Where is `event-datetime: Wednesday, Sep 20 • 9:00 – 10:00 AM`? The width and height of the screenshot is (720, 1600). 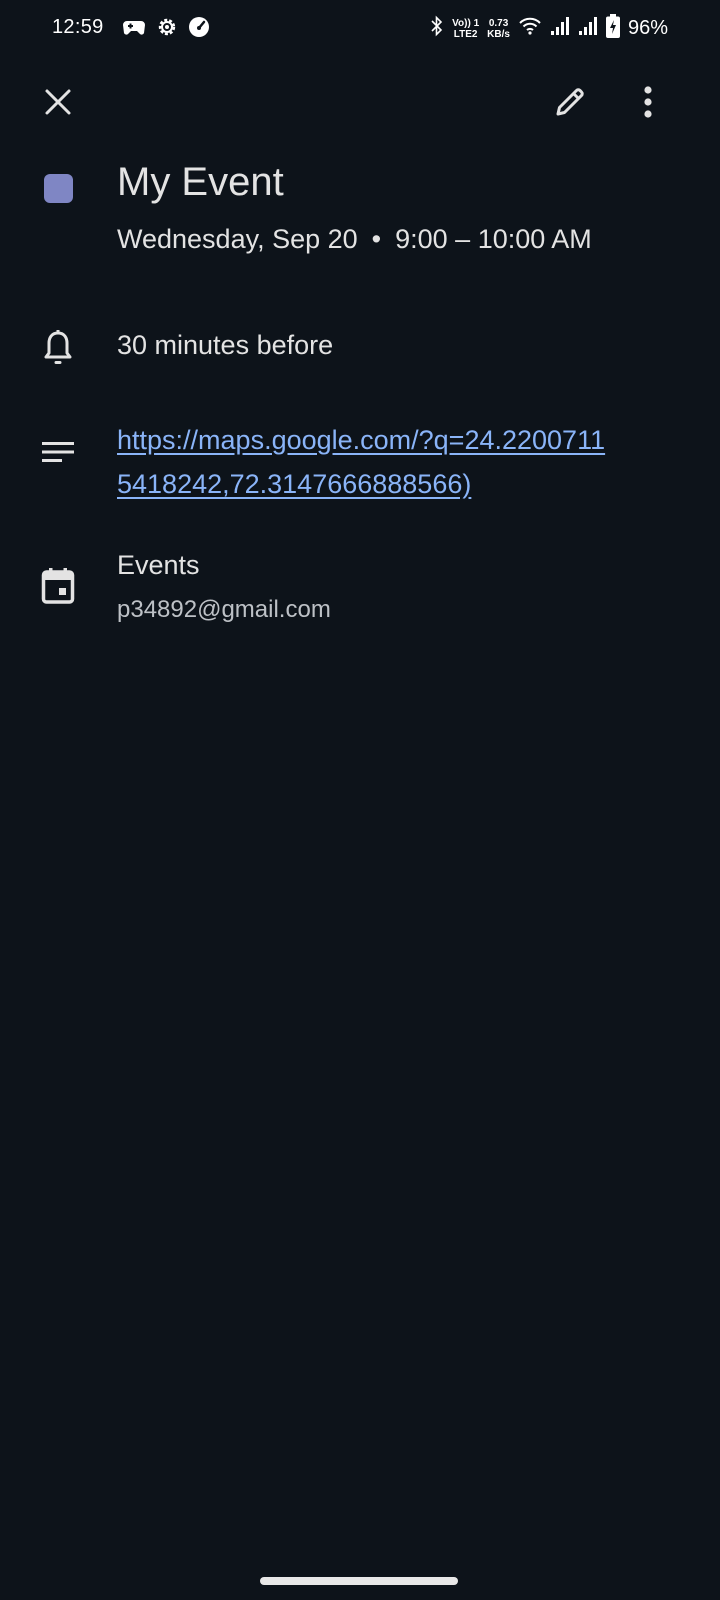 event-datetime: Wednesday, Sep 20 • 9:00 – 10:00 AM is located at coordinates (354, 239).